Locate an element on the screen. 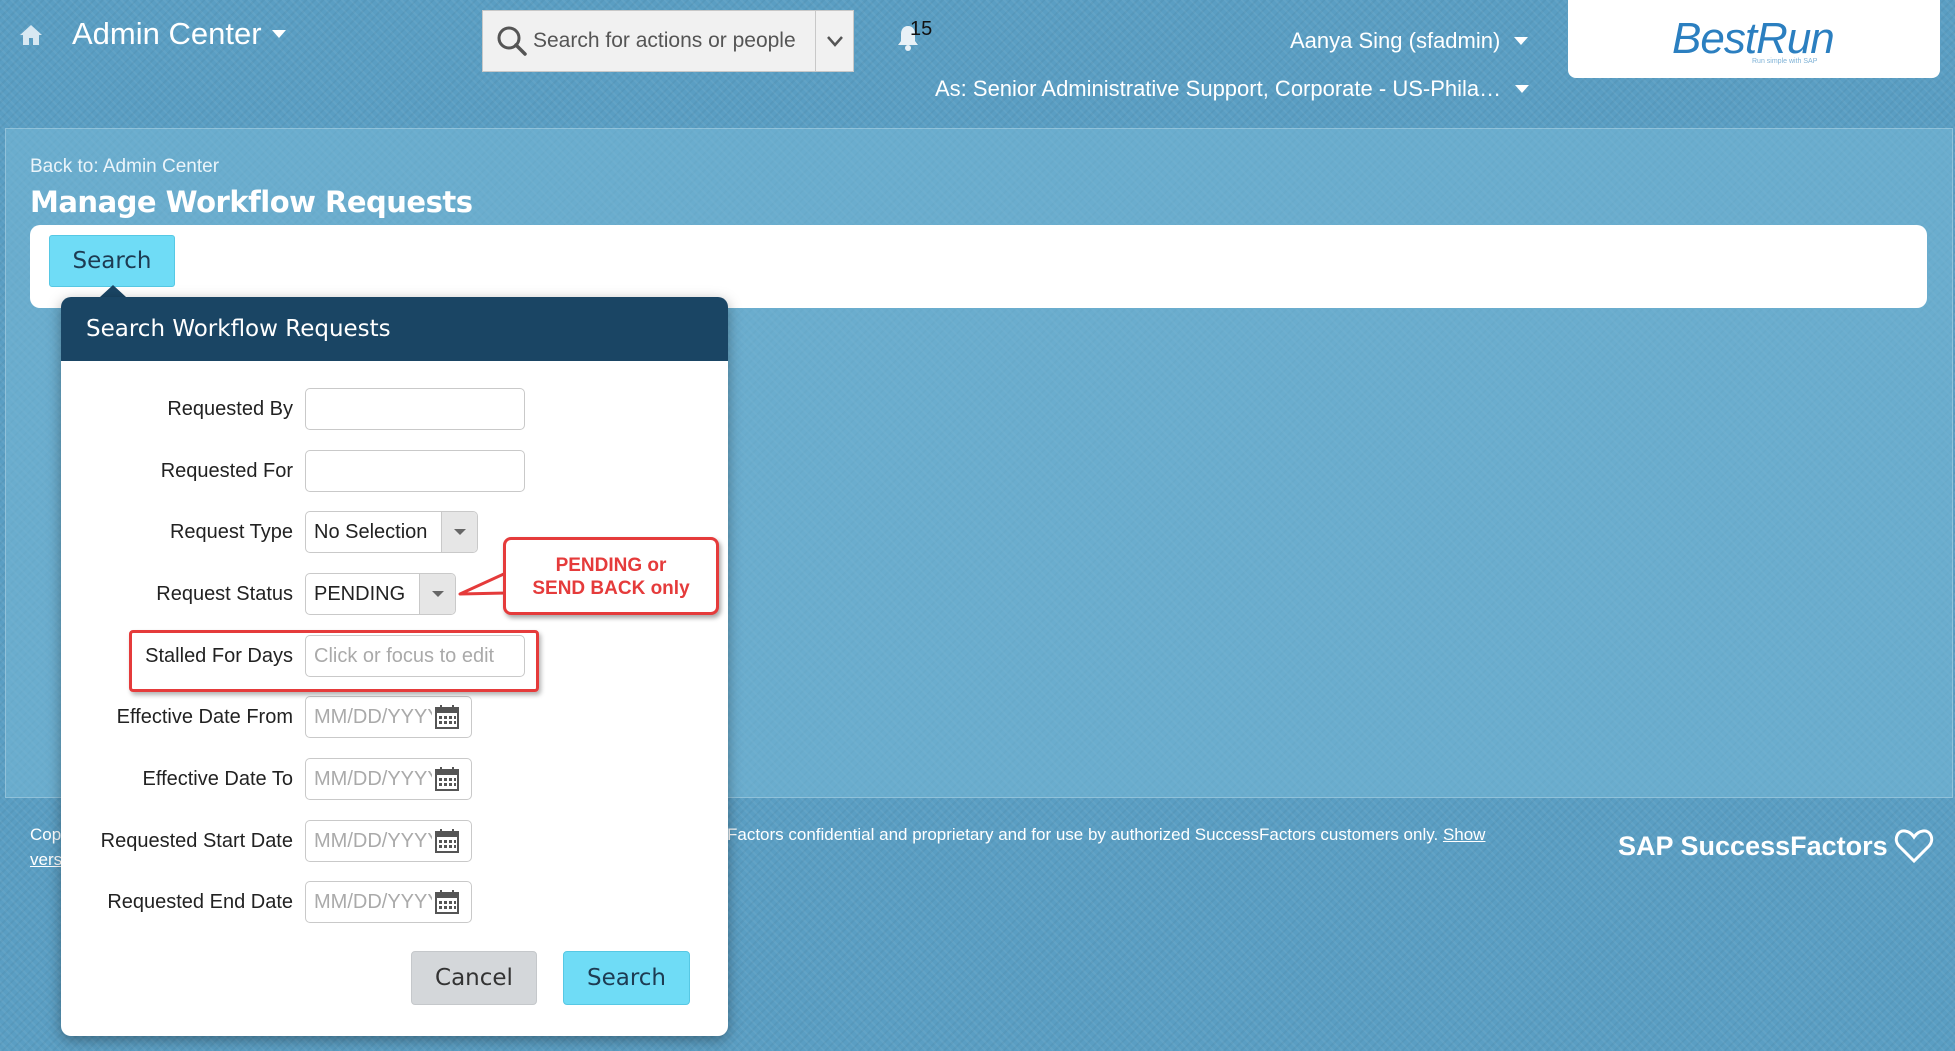 Image resolution: width=1955 pixels, height=1051 pixels. stalled-for-days-row: Stalled For Days is located at coordinates (394, 657).